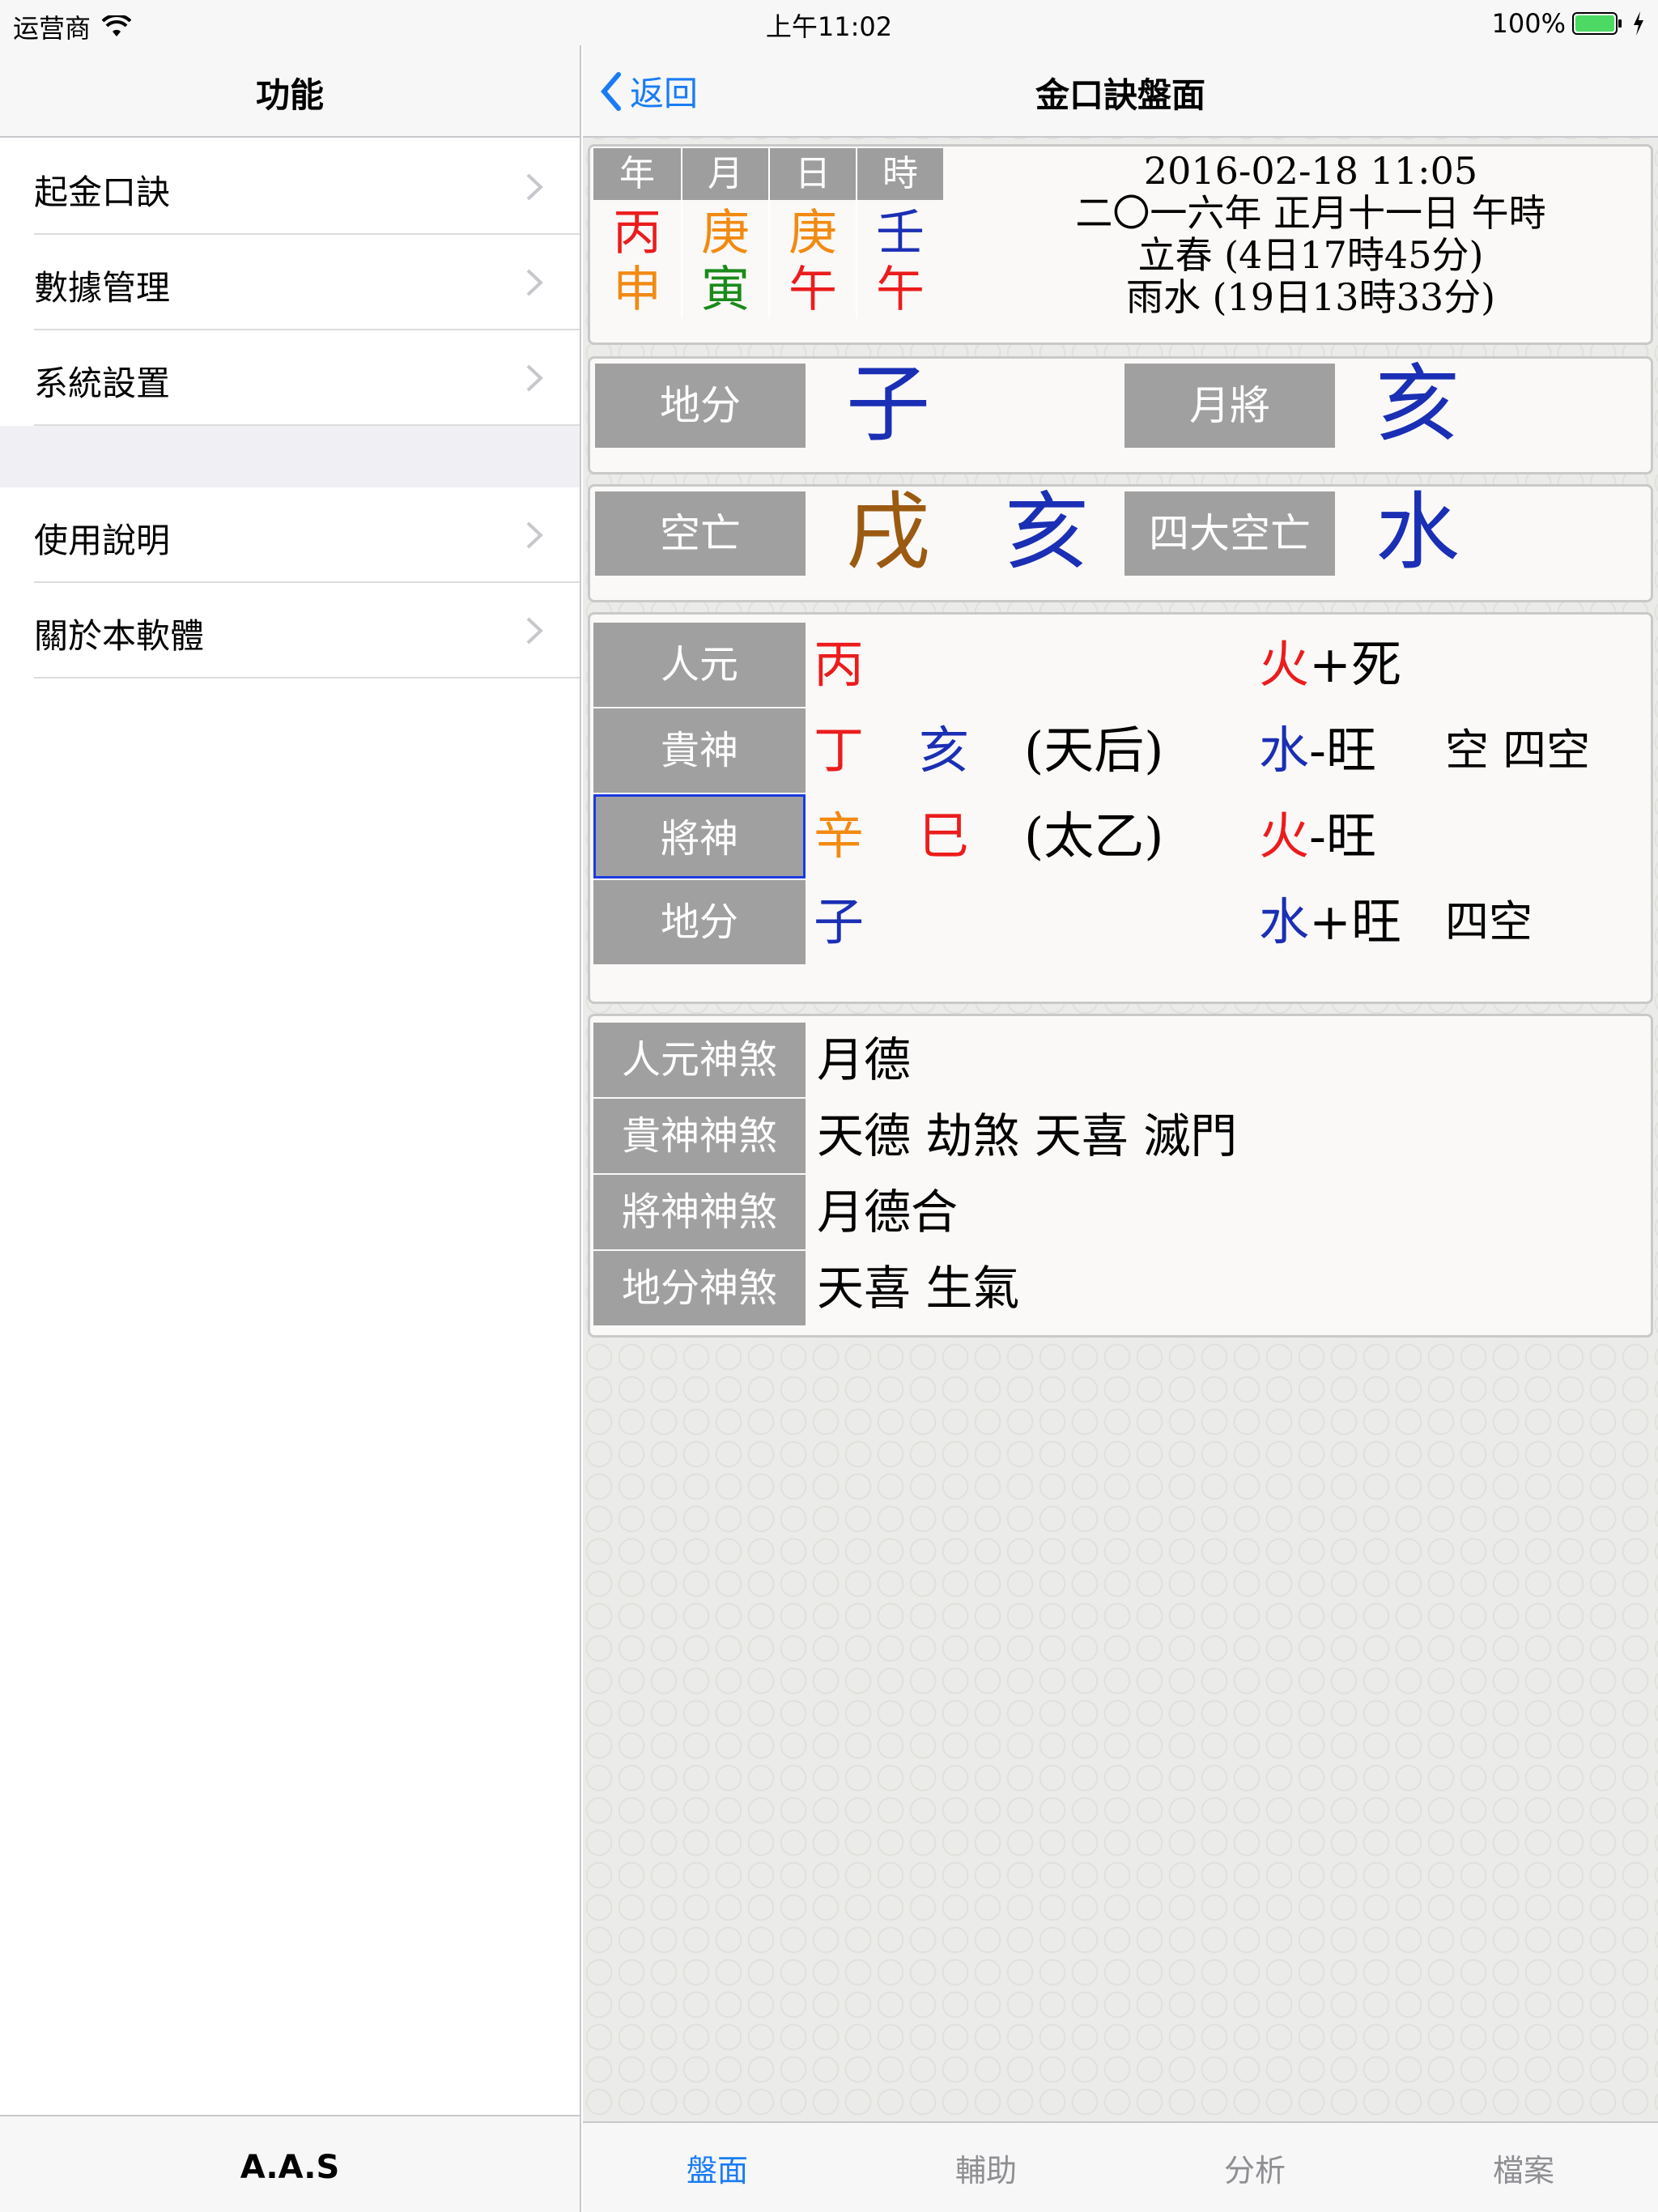 The height and width of the screenshot is (2212, 1658). I want to click on cell-branch: 巳, so click(944, 836).